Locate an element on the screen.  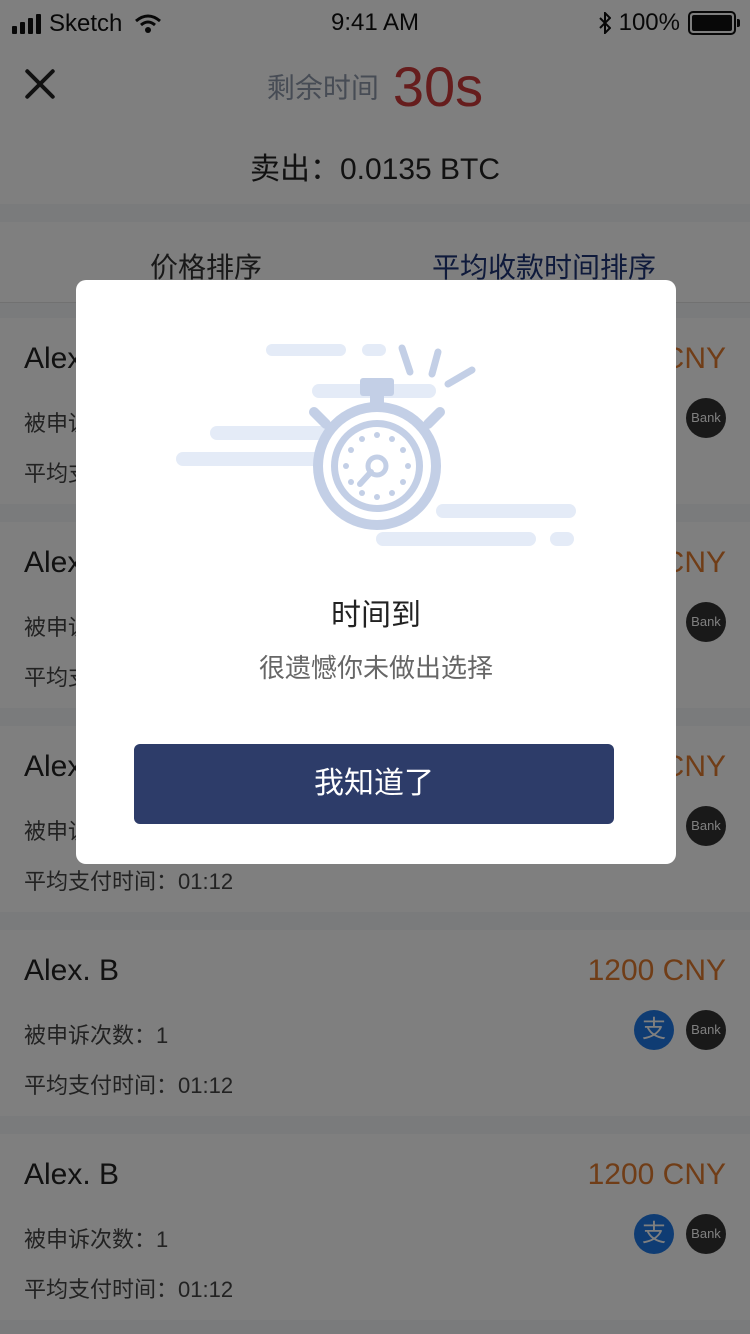
dialog-title: 时间到 is located at coordinates (376, 615).